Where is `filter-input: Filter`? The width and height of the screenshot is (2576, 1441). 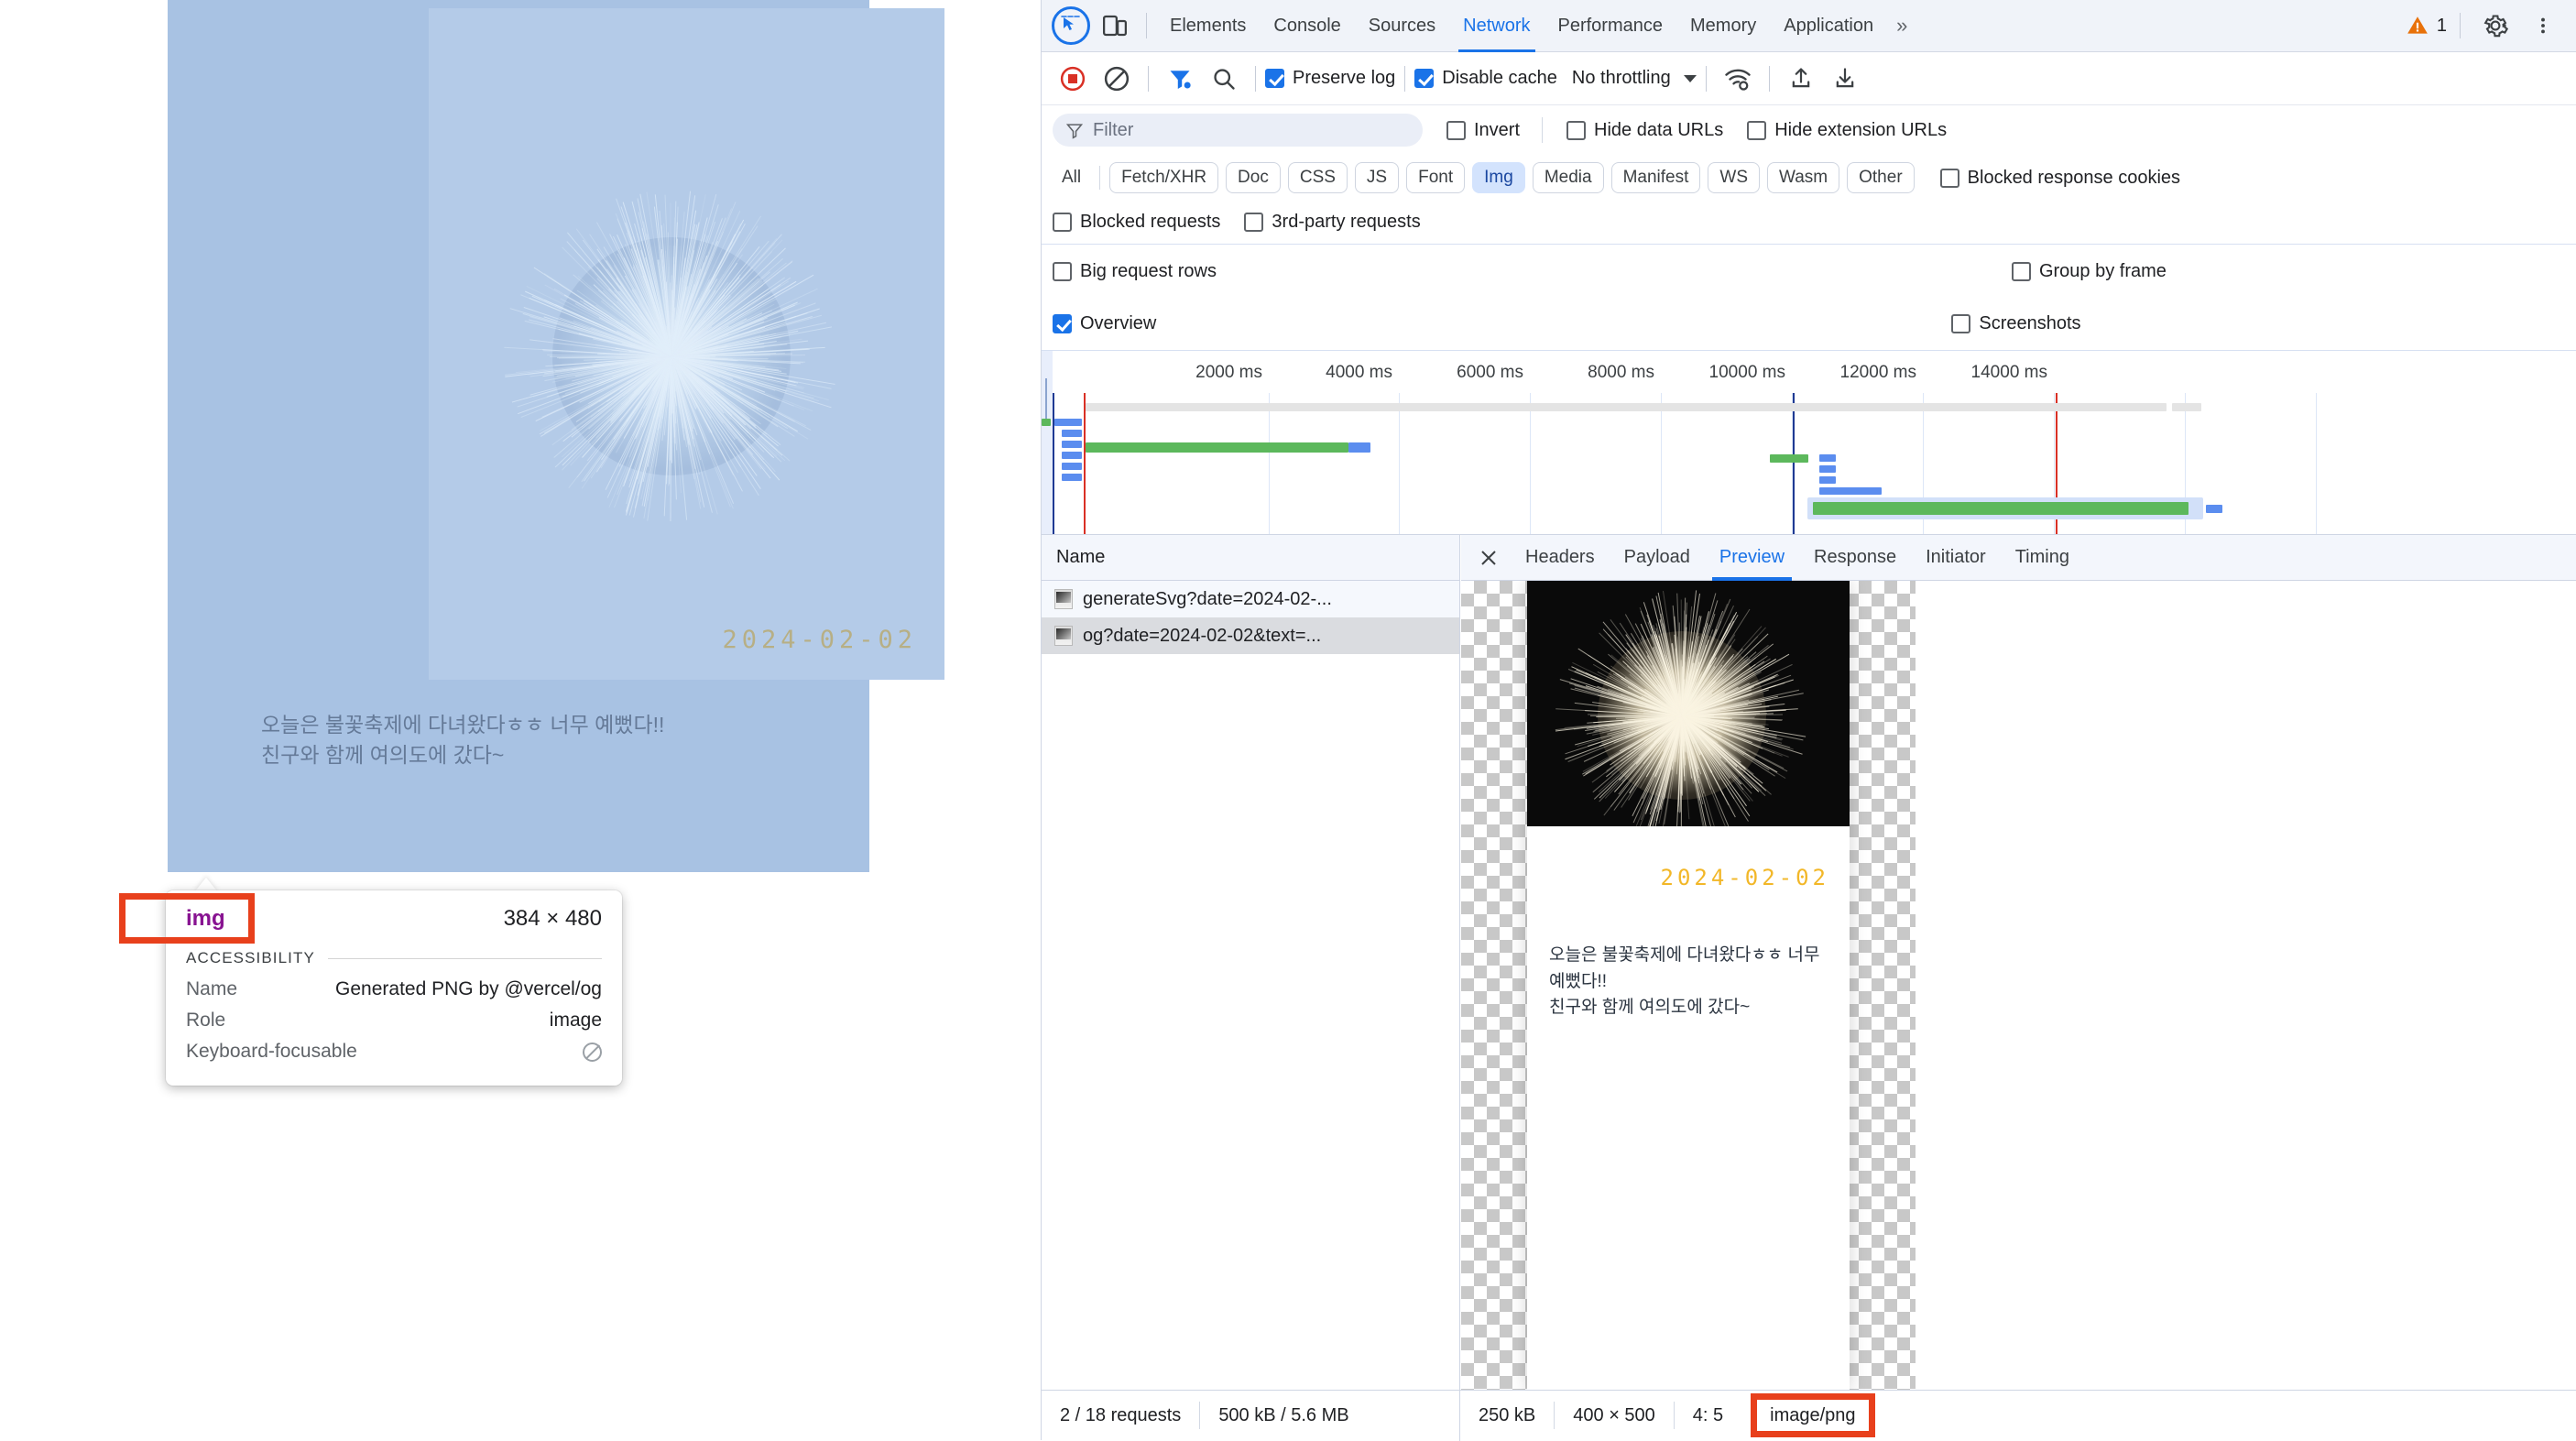 filter-input: Filter is located at coordinates (1238, 130).